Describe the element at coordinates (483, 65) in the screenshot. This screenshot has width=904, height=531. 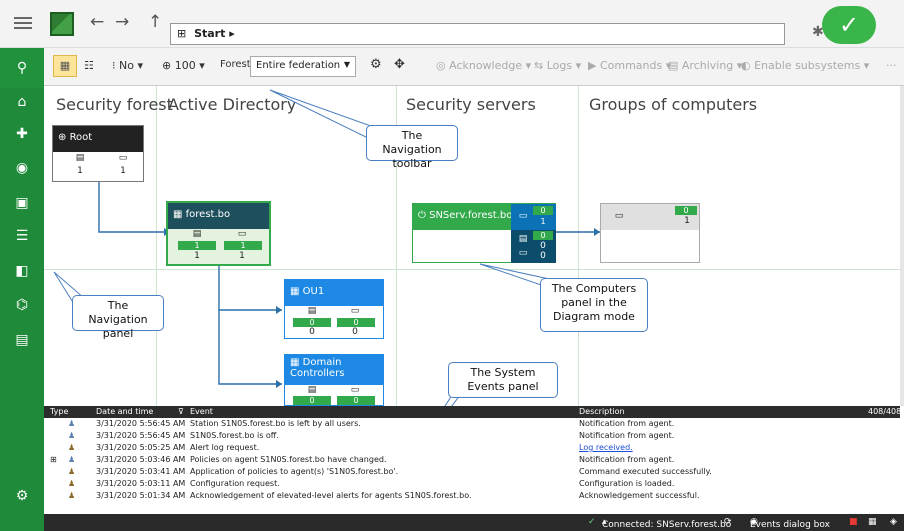
I see `acknowledge-button: ◎ Acknowledge ▾` at that location.